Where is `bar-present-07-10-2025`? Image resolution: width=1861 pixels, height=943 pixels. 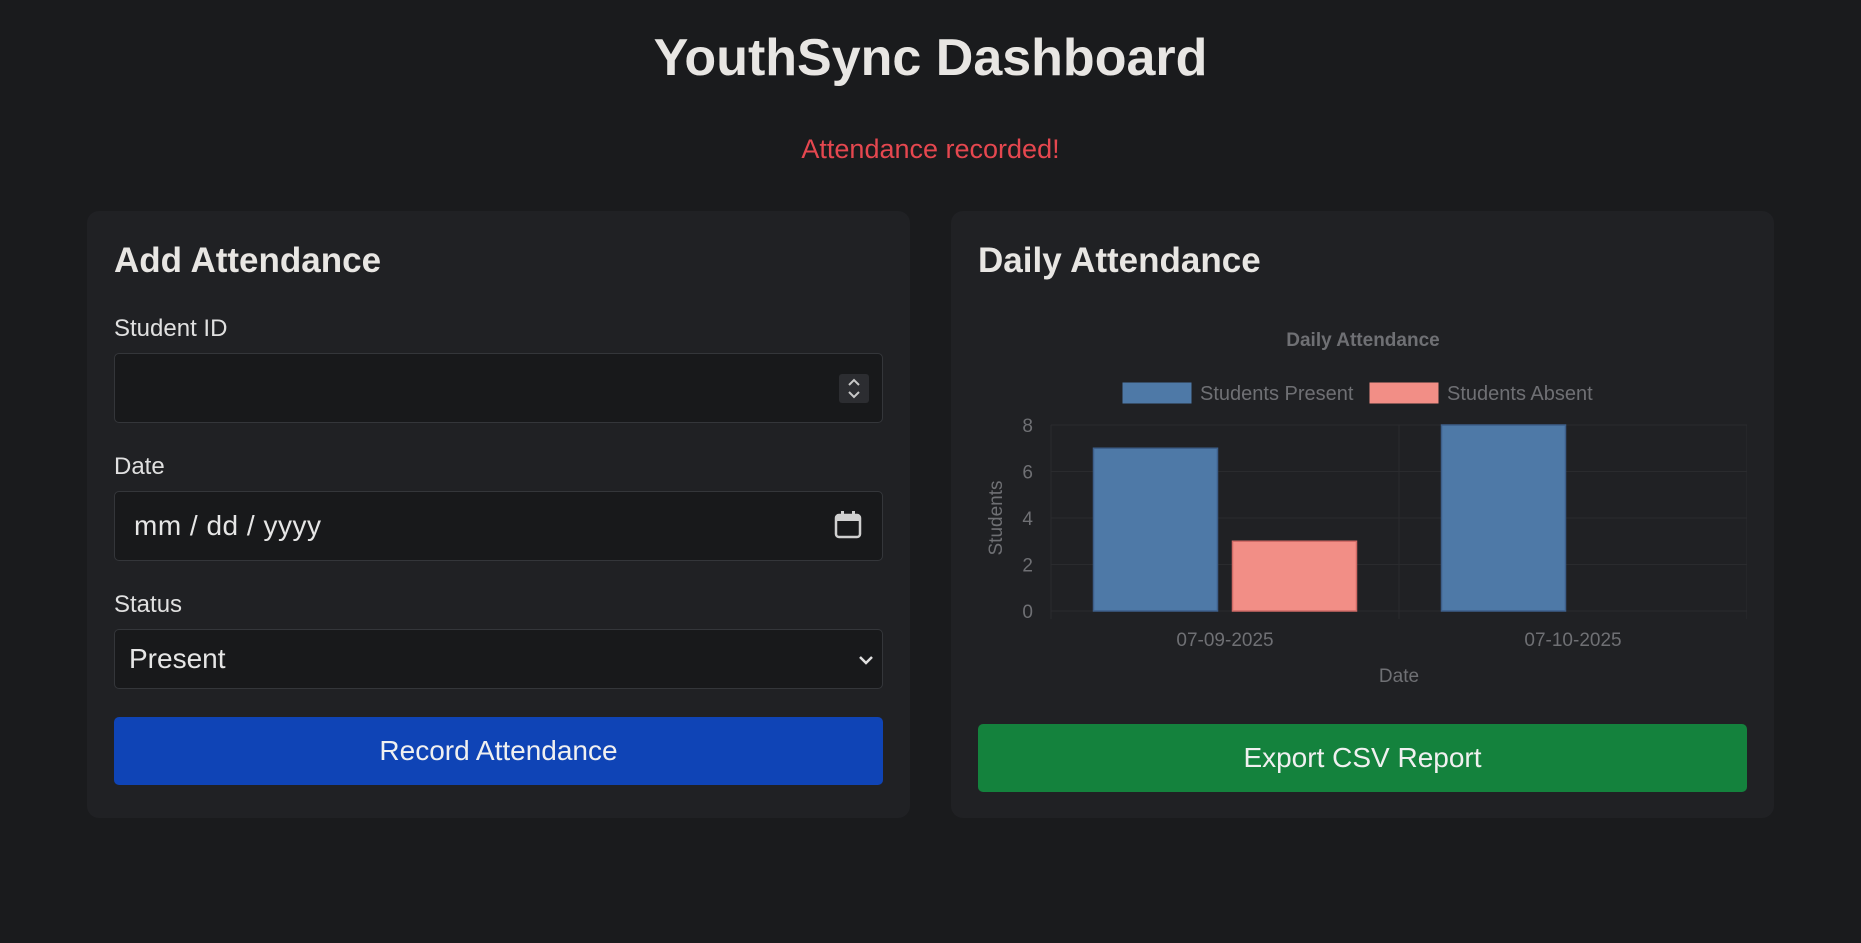 bar-present-07-10-2025 is located at coordinates (1503, 518).